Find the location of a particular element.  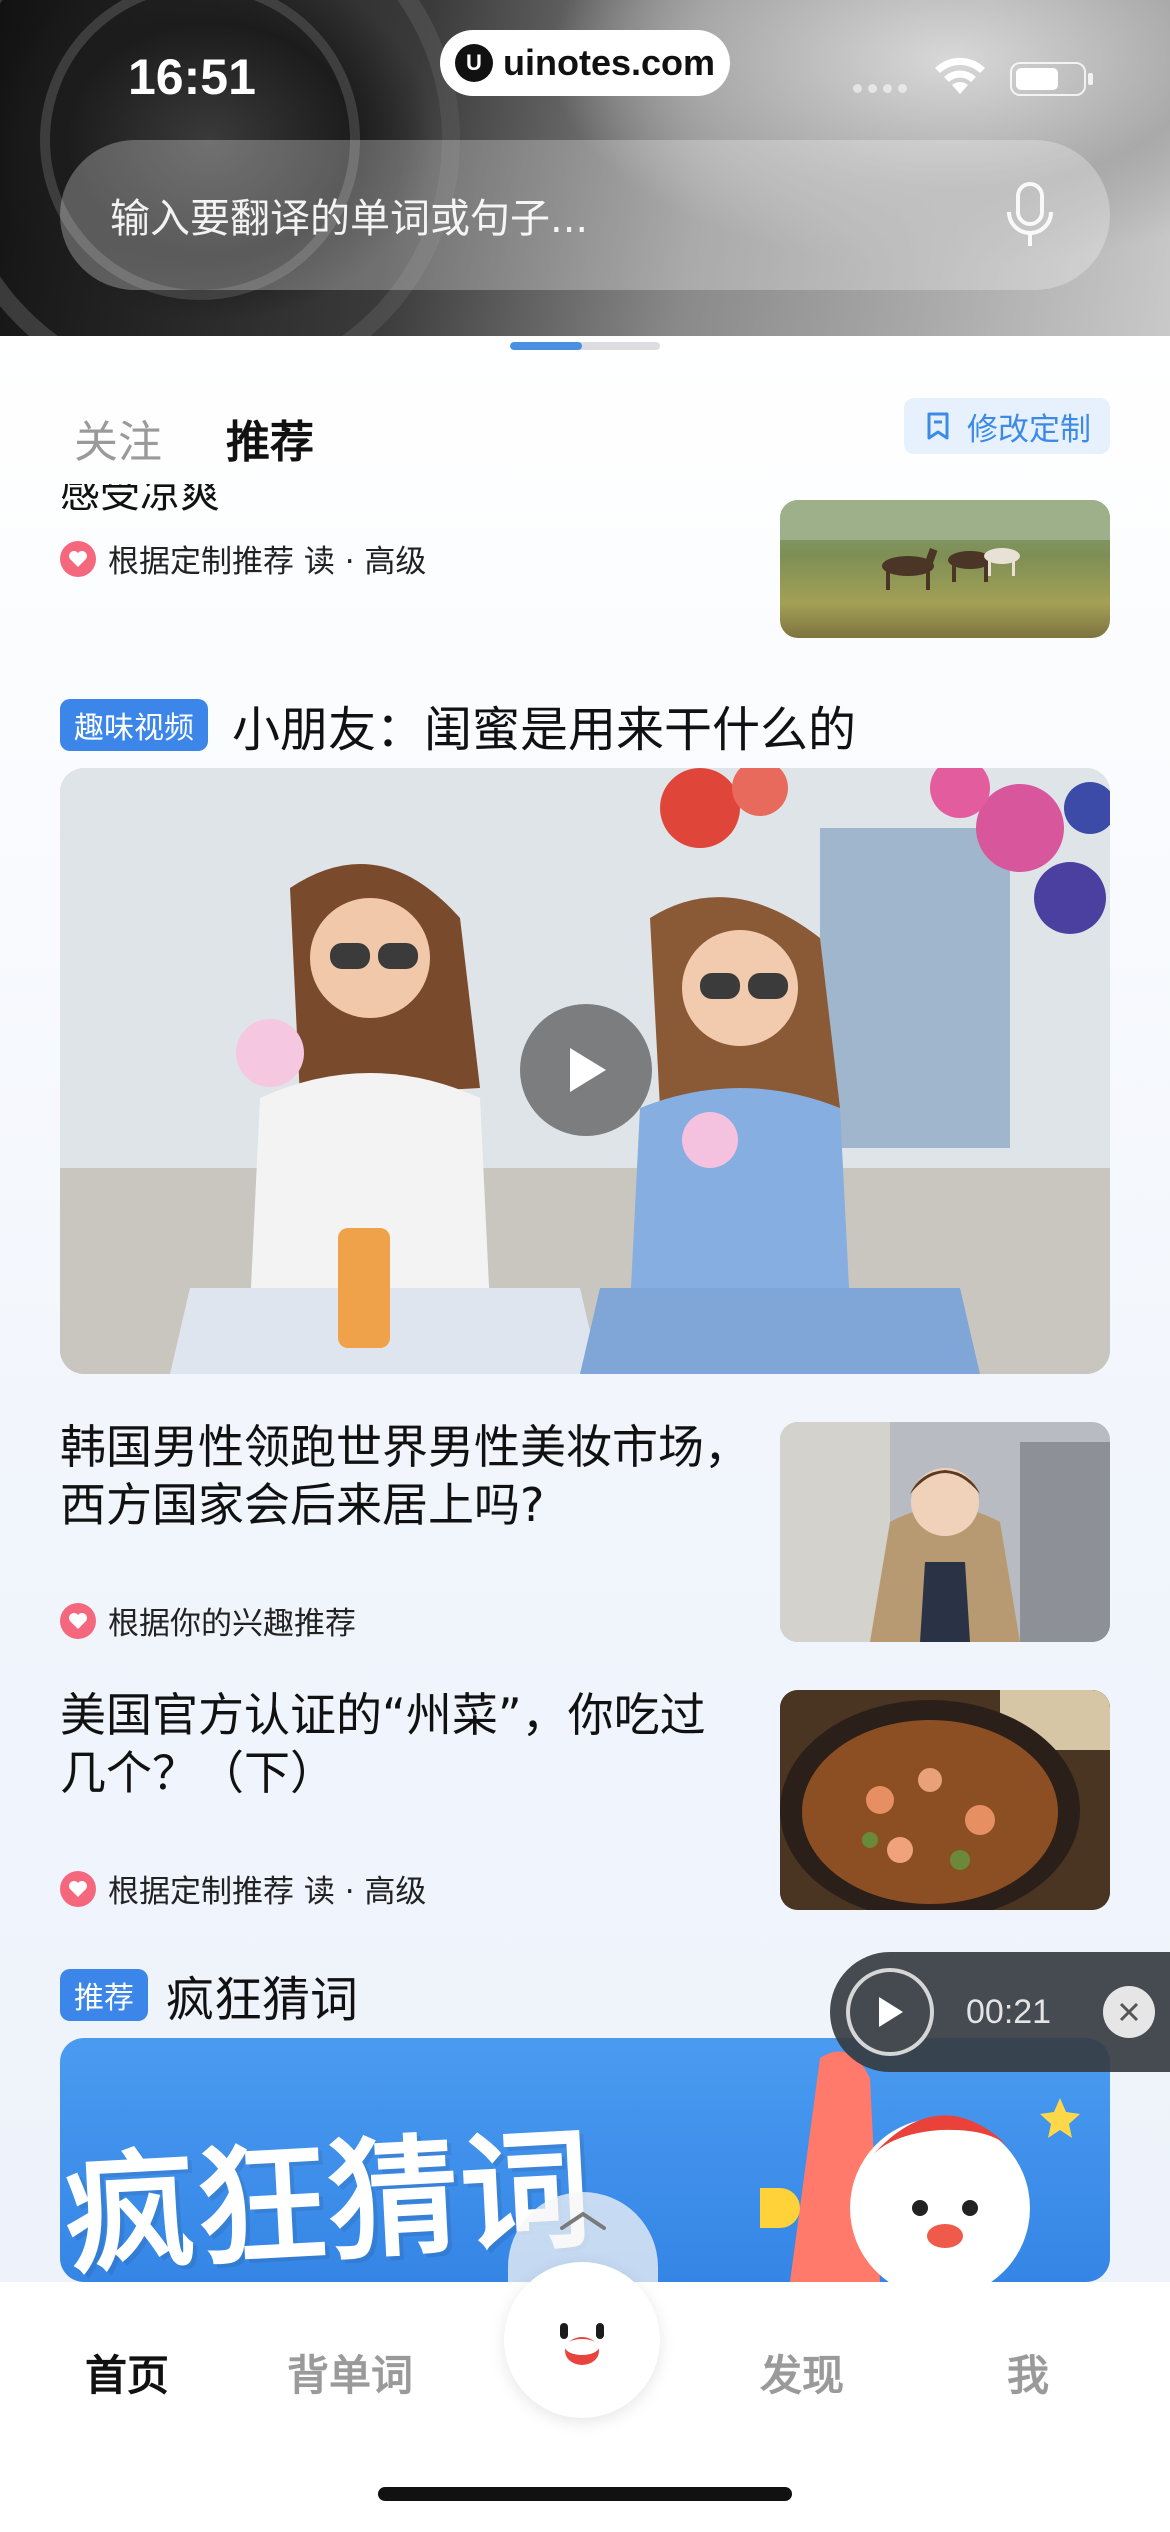

nav-vocabulary: 背单词 is located at coordinates (350, 2372).